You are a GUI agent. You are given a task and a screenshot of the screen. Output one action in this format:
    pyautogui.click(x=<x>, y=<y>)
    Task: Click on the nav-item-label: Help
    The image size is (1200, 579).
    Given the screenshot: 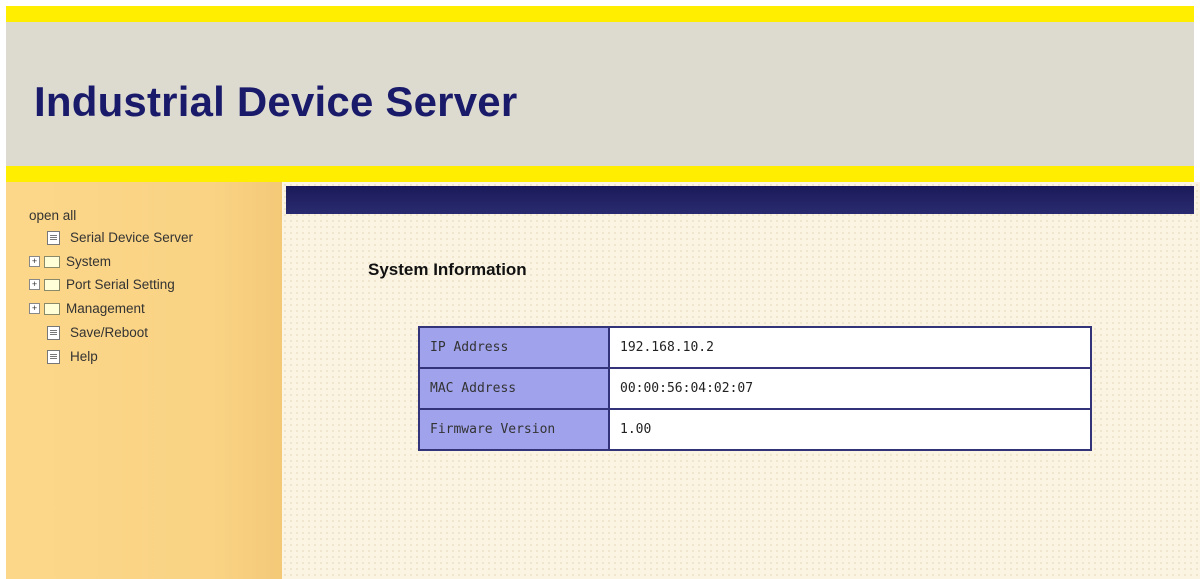 What is the action you would take?
    pyautogui.click(x=84, y=356)
    